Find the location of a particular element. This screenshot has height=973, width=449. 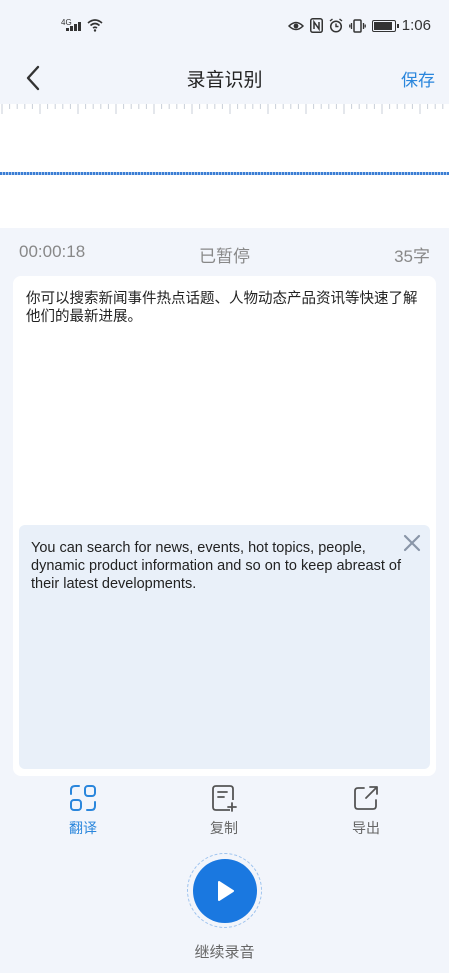

recording-info: 00:00:18 已暂停 35字 is located at coordinates (224, 252).